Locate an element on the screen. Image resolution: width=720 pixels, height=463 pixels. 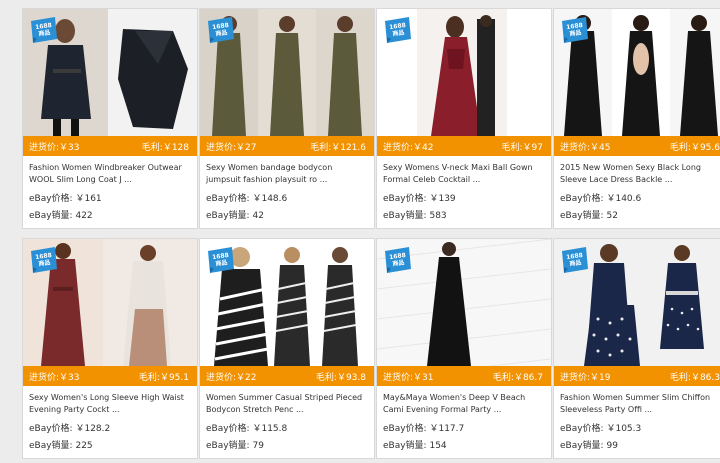
ebay-sales: eBay销量: 583 is located at coordinates (415, 216).